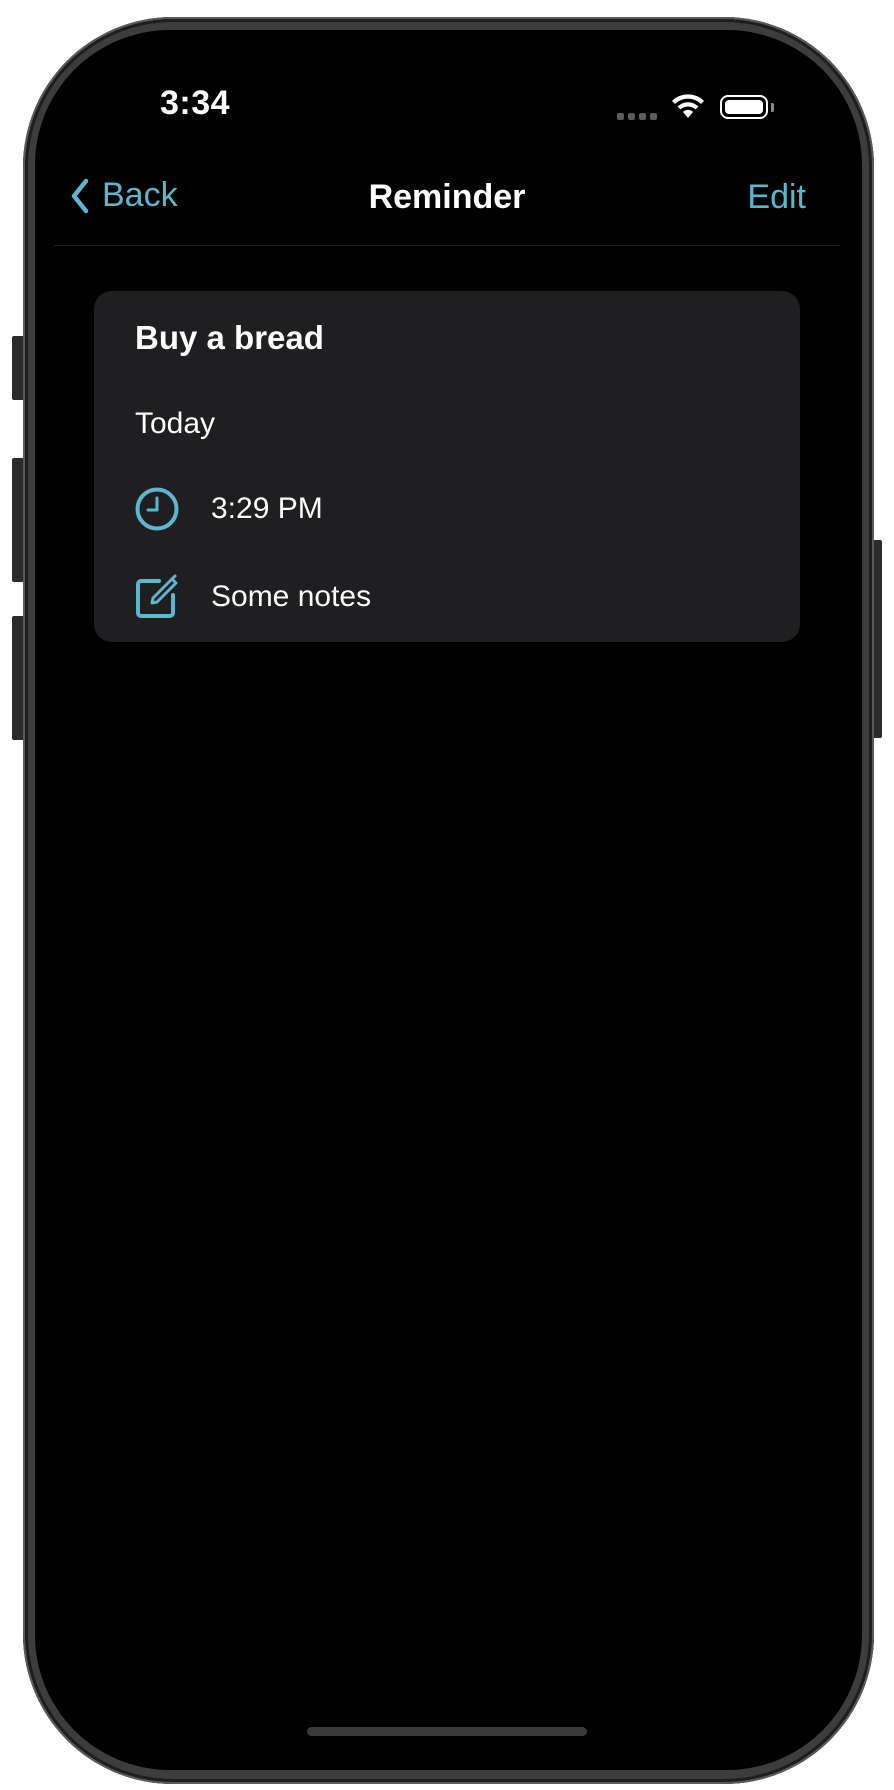  Describe the element at coordinates (744, 107) in the screenshot. I see `battery-icon` at that location.